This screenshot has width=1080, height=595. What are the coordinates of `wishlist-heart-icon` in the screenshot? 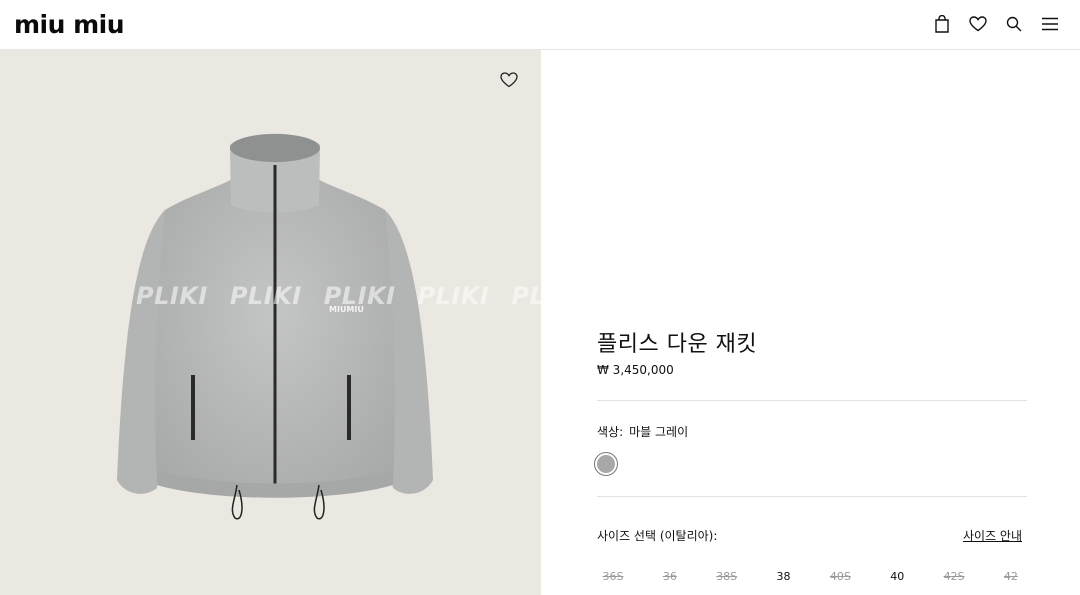 It's located at (510, 82).